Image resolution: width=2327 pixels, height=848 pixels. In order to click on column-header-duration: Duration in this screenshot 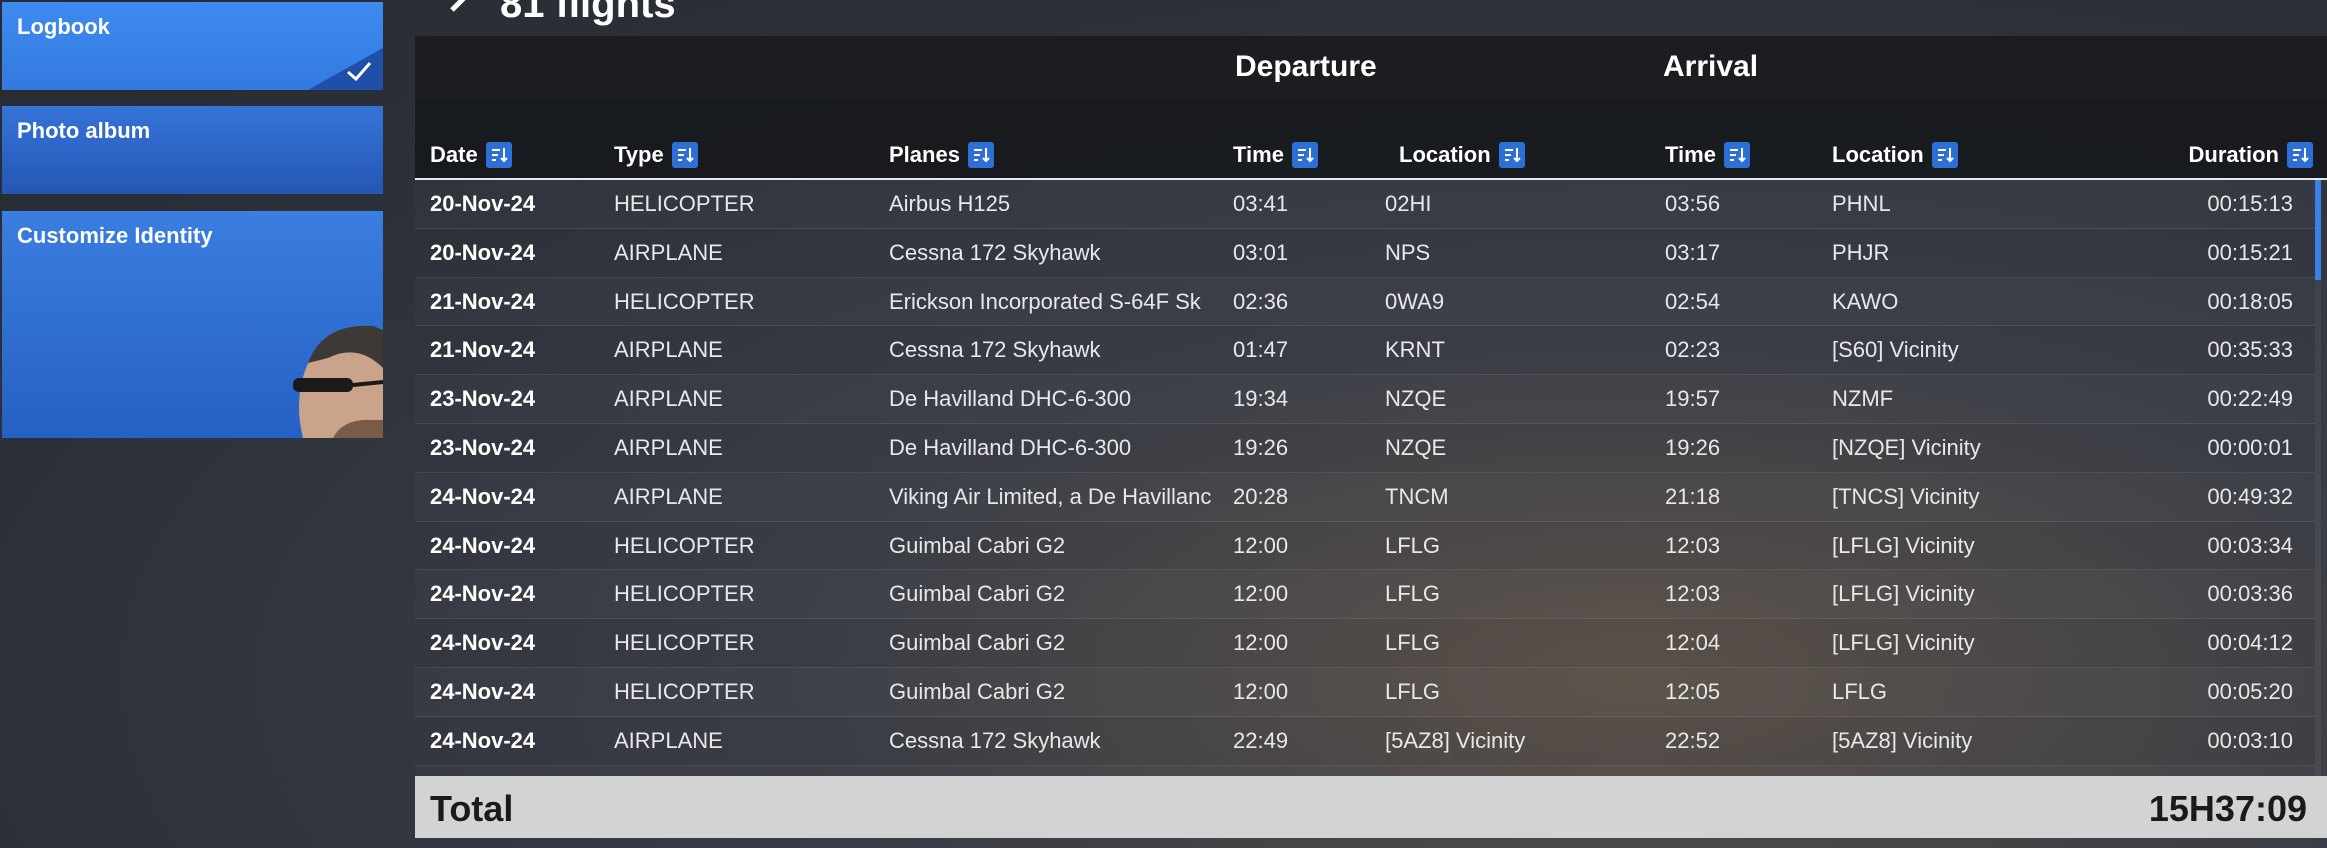, I will do `click(2251, 155)`.